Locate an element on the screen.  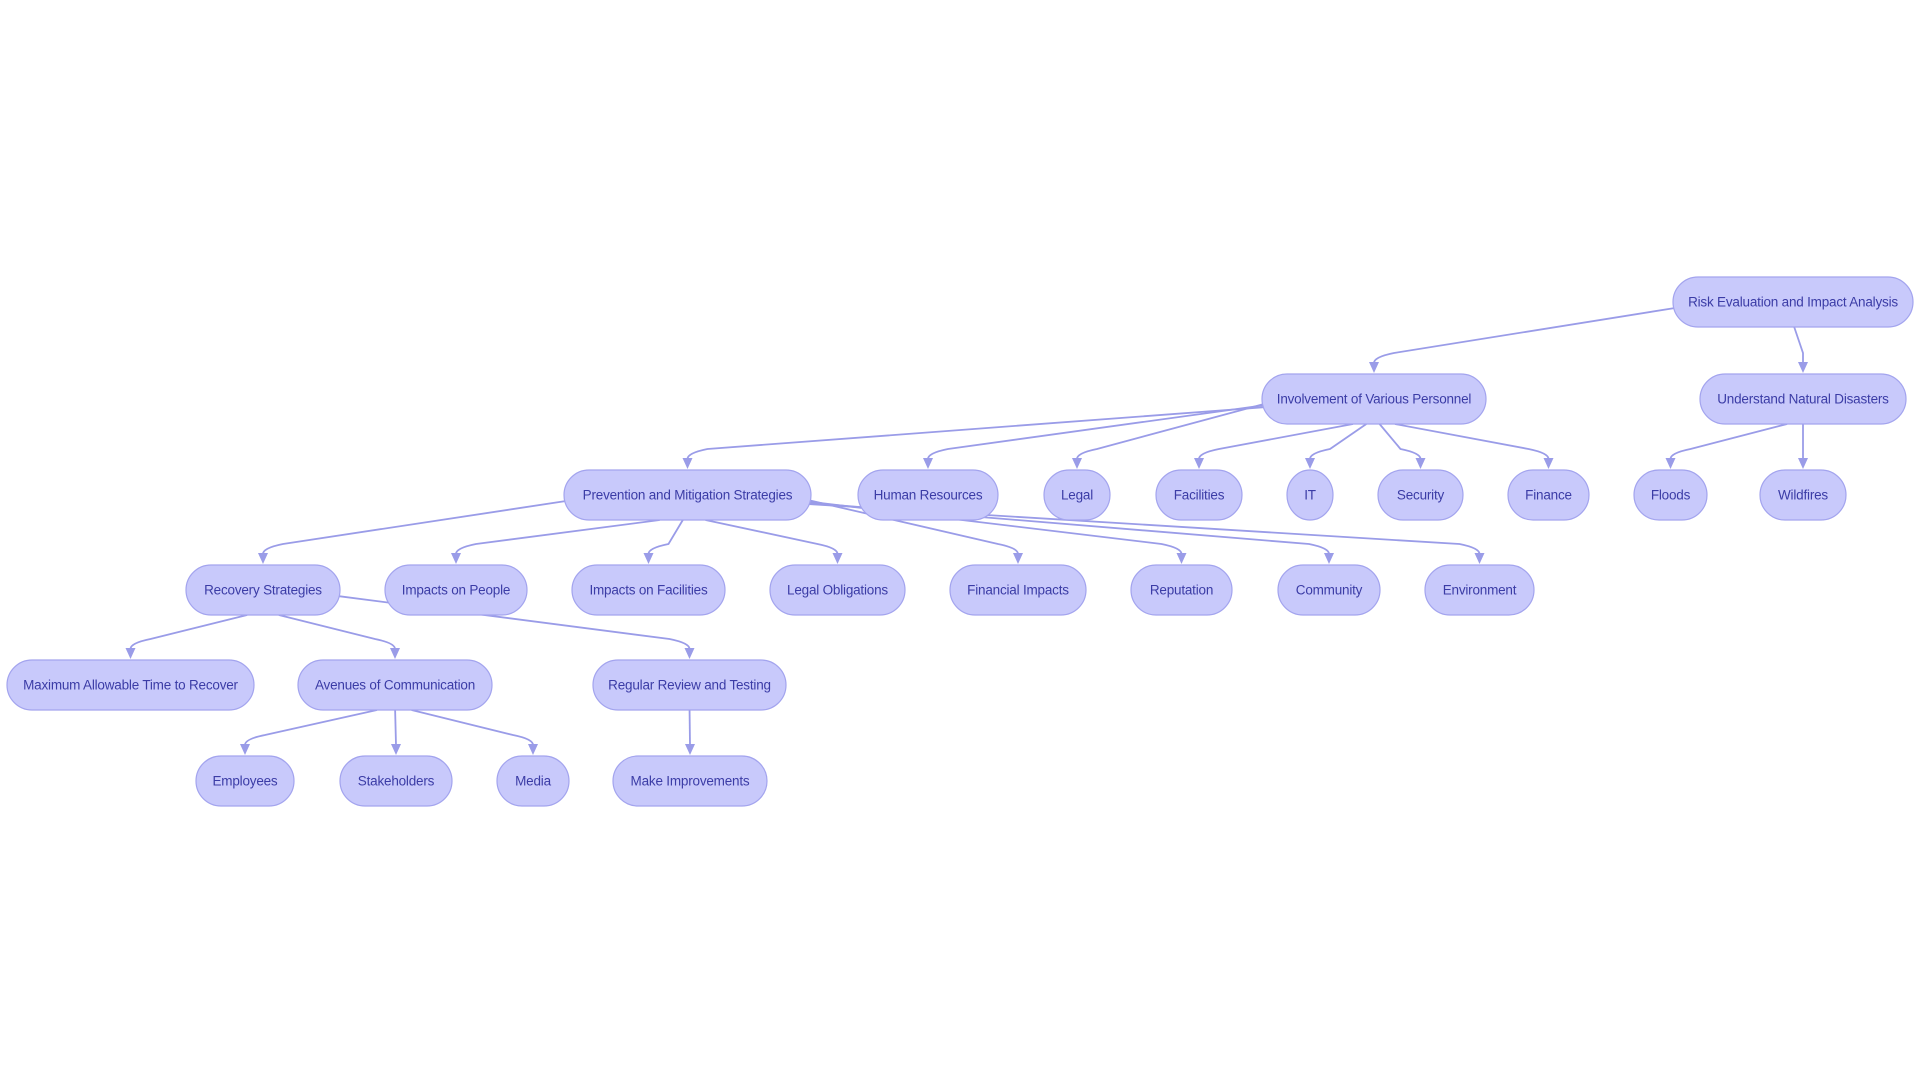
node-employees: Employees is located at coordinates (245, 781).